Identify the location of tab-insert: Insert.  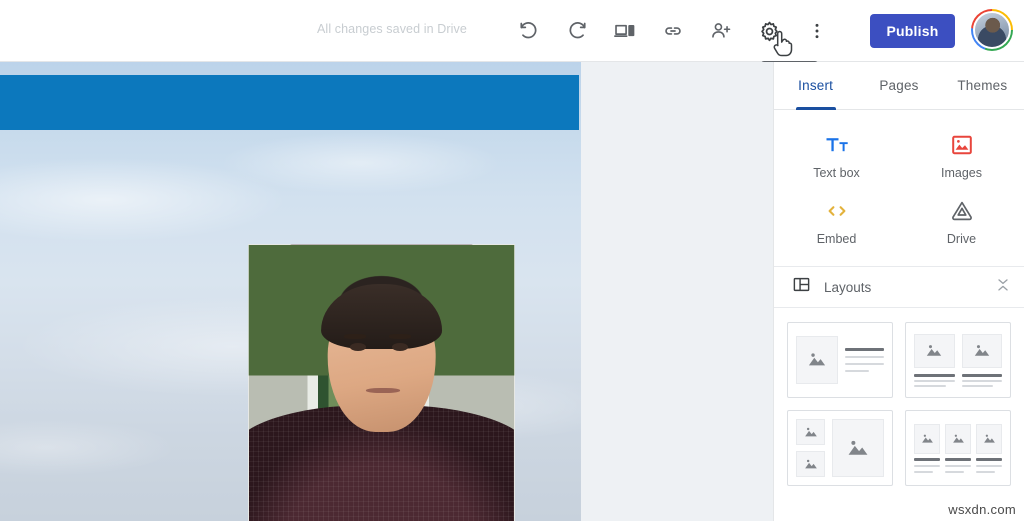
(815, 86).